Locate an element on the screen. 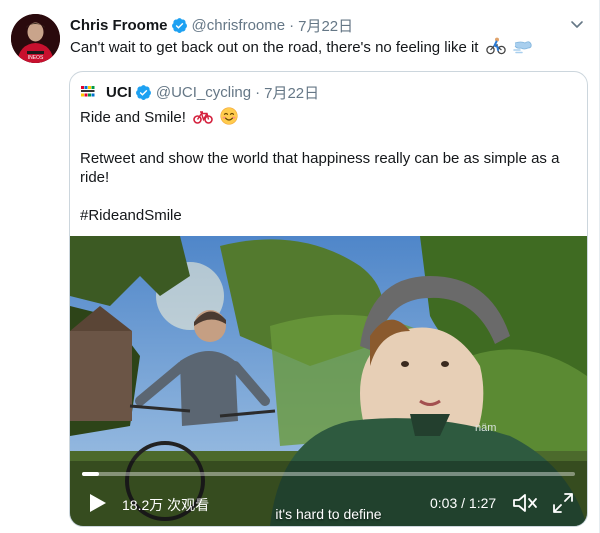  quoted-tweet-header: UCI @UCI_cycling · 7月22日 is located at coordinates (199, 92).